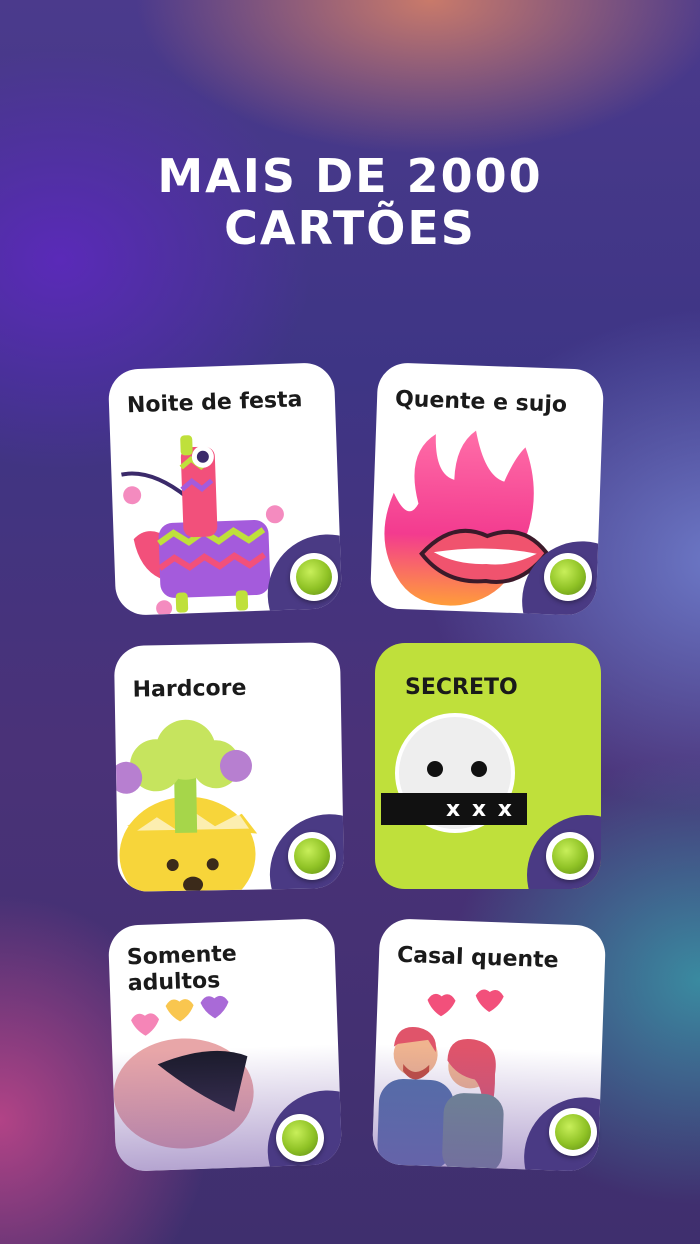 This screenshot has height=1244, width=700. Describe the element at coordinates (300, 1138) in the screenshot. I see `toggle-adults-only` at that location.